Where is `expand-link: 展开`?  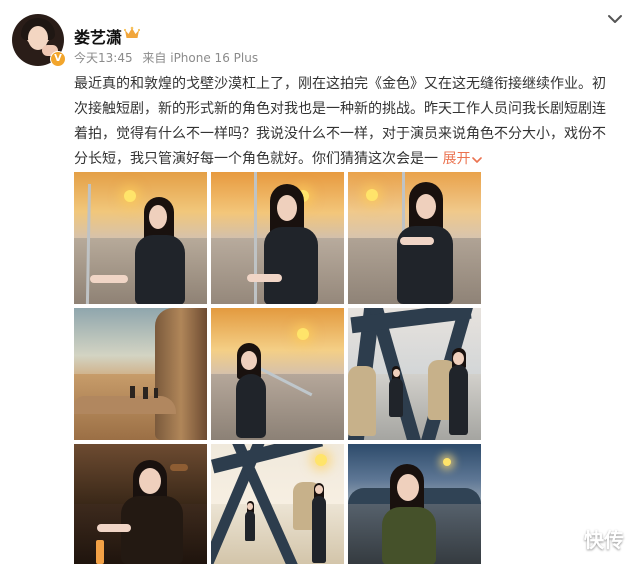
expand-link: 展开 is located at coordinates (462, 159).